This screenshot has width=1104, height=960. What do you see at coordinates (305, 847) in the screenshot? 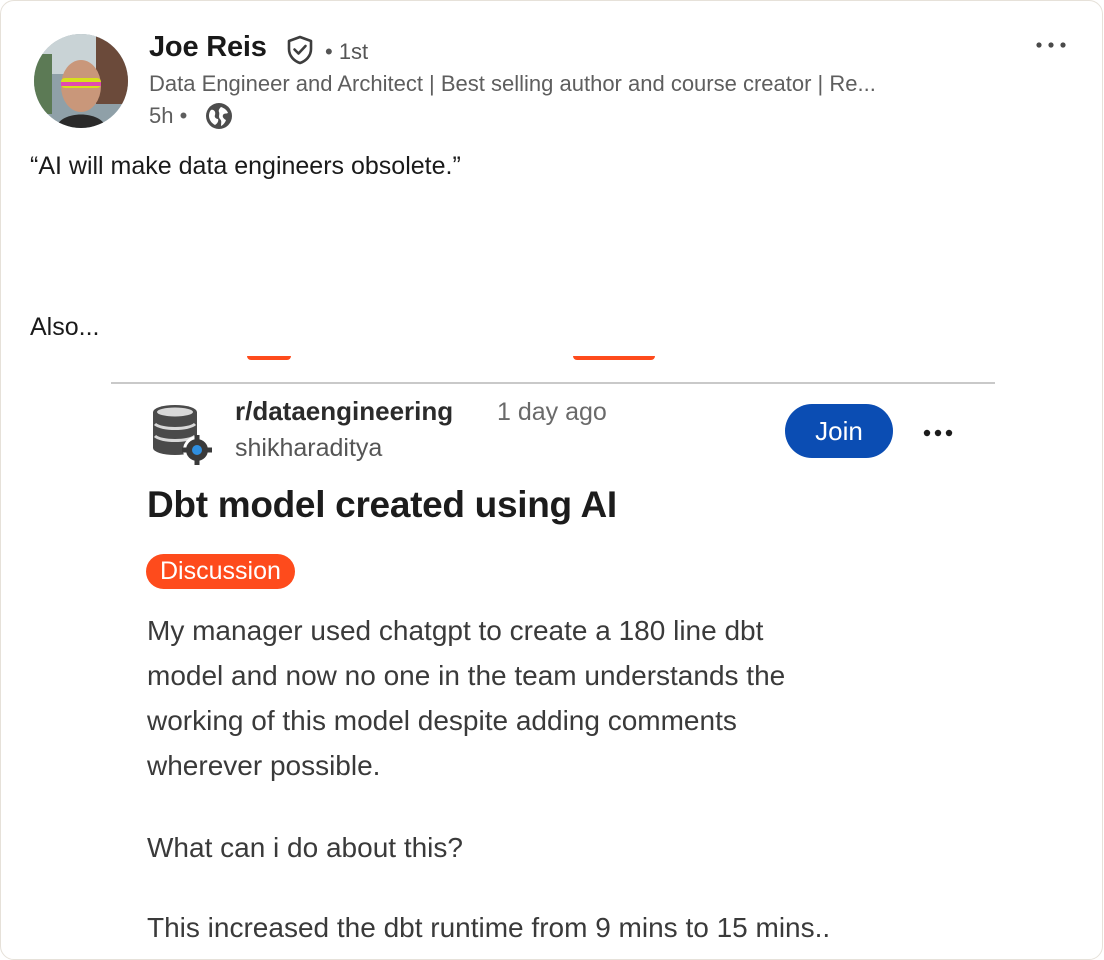
I see `reddit-question: What can i do about this?` at bounding box center [305, 847].